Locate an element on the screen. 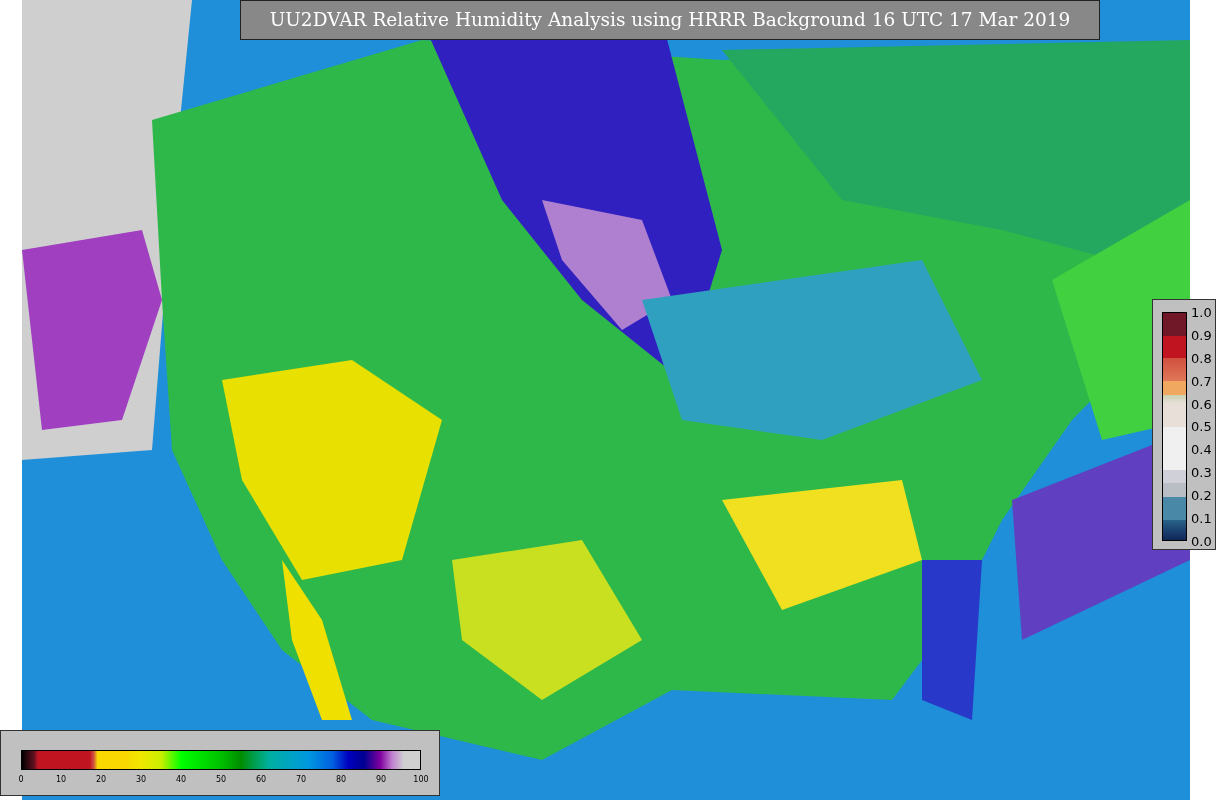 Image resolution: width=1216 pixels, height=800 pixels. colorbar-tick-label: 90 is located at coordinates (381, 780).